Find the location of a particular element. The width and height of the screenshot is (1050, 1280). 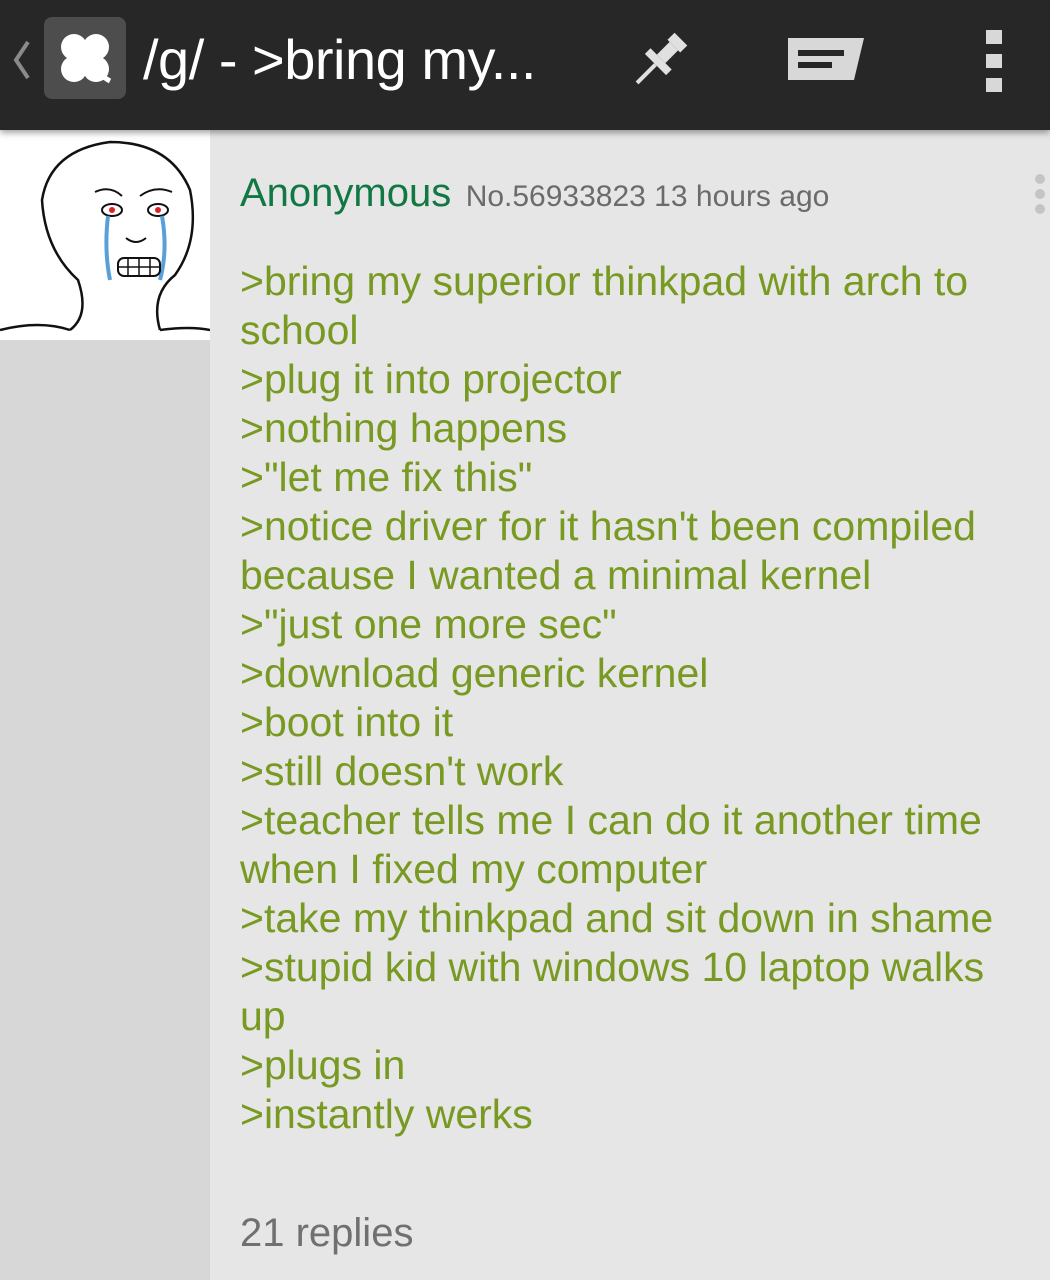

greentext-line: >instantly werks is located at coordinates (386, 1114).